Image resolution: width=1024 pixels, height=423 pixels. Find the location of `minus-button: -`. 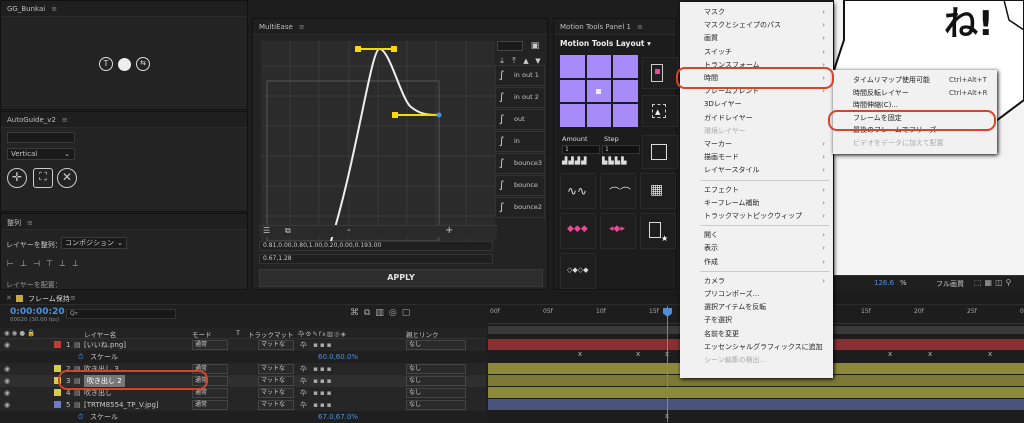

minus-button: - is located at coordinates (349, 230).